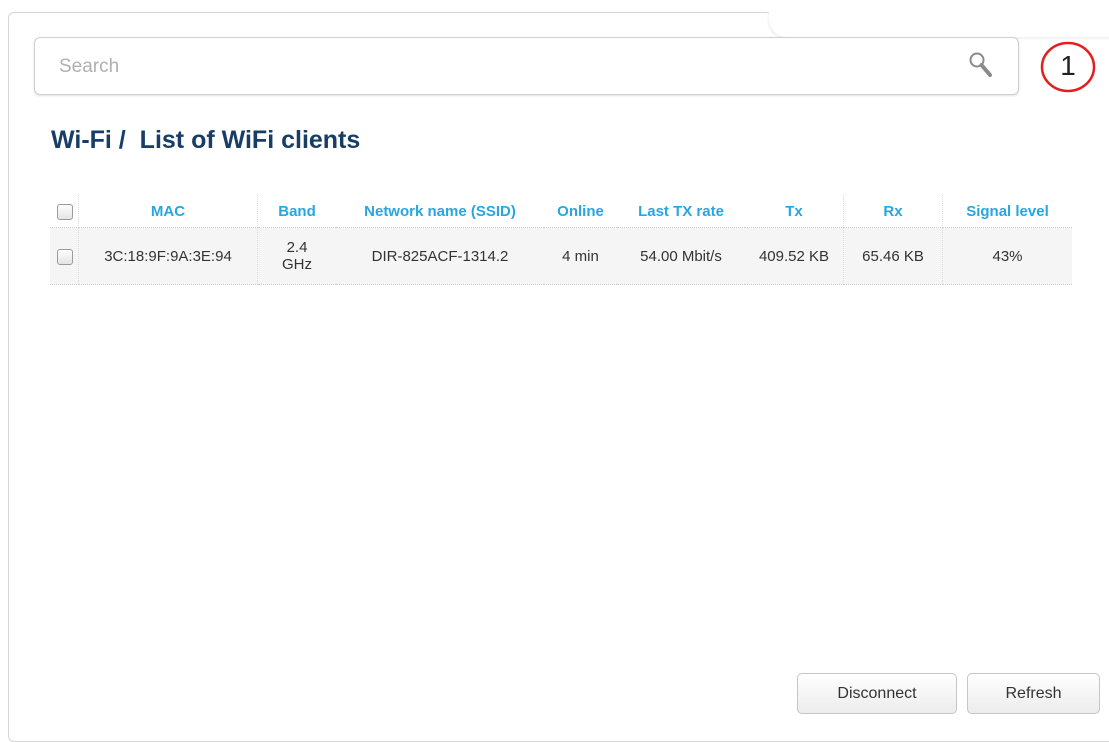 This screenshot has width=1109, height=742. I want to click on select-all-cell, so click(64, 211).